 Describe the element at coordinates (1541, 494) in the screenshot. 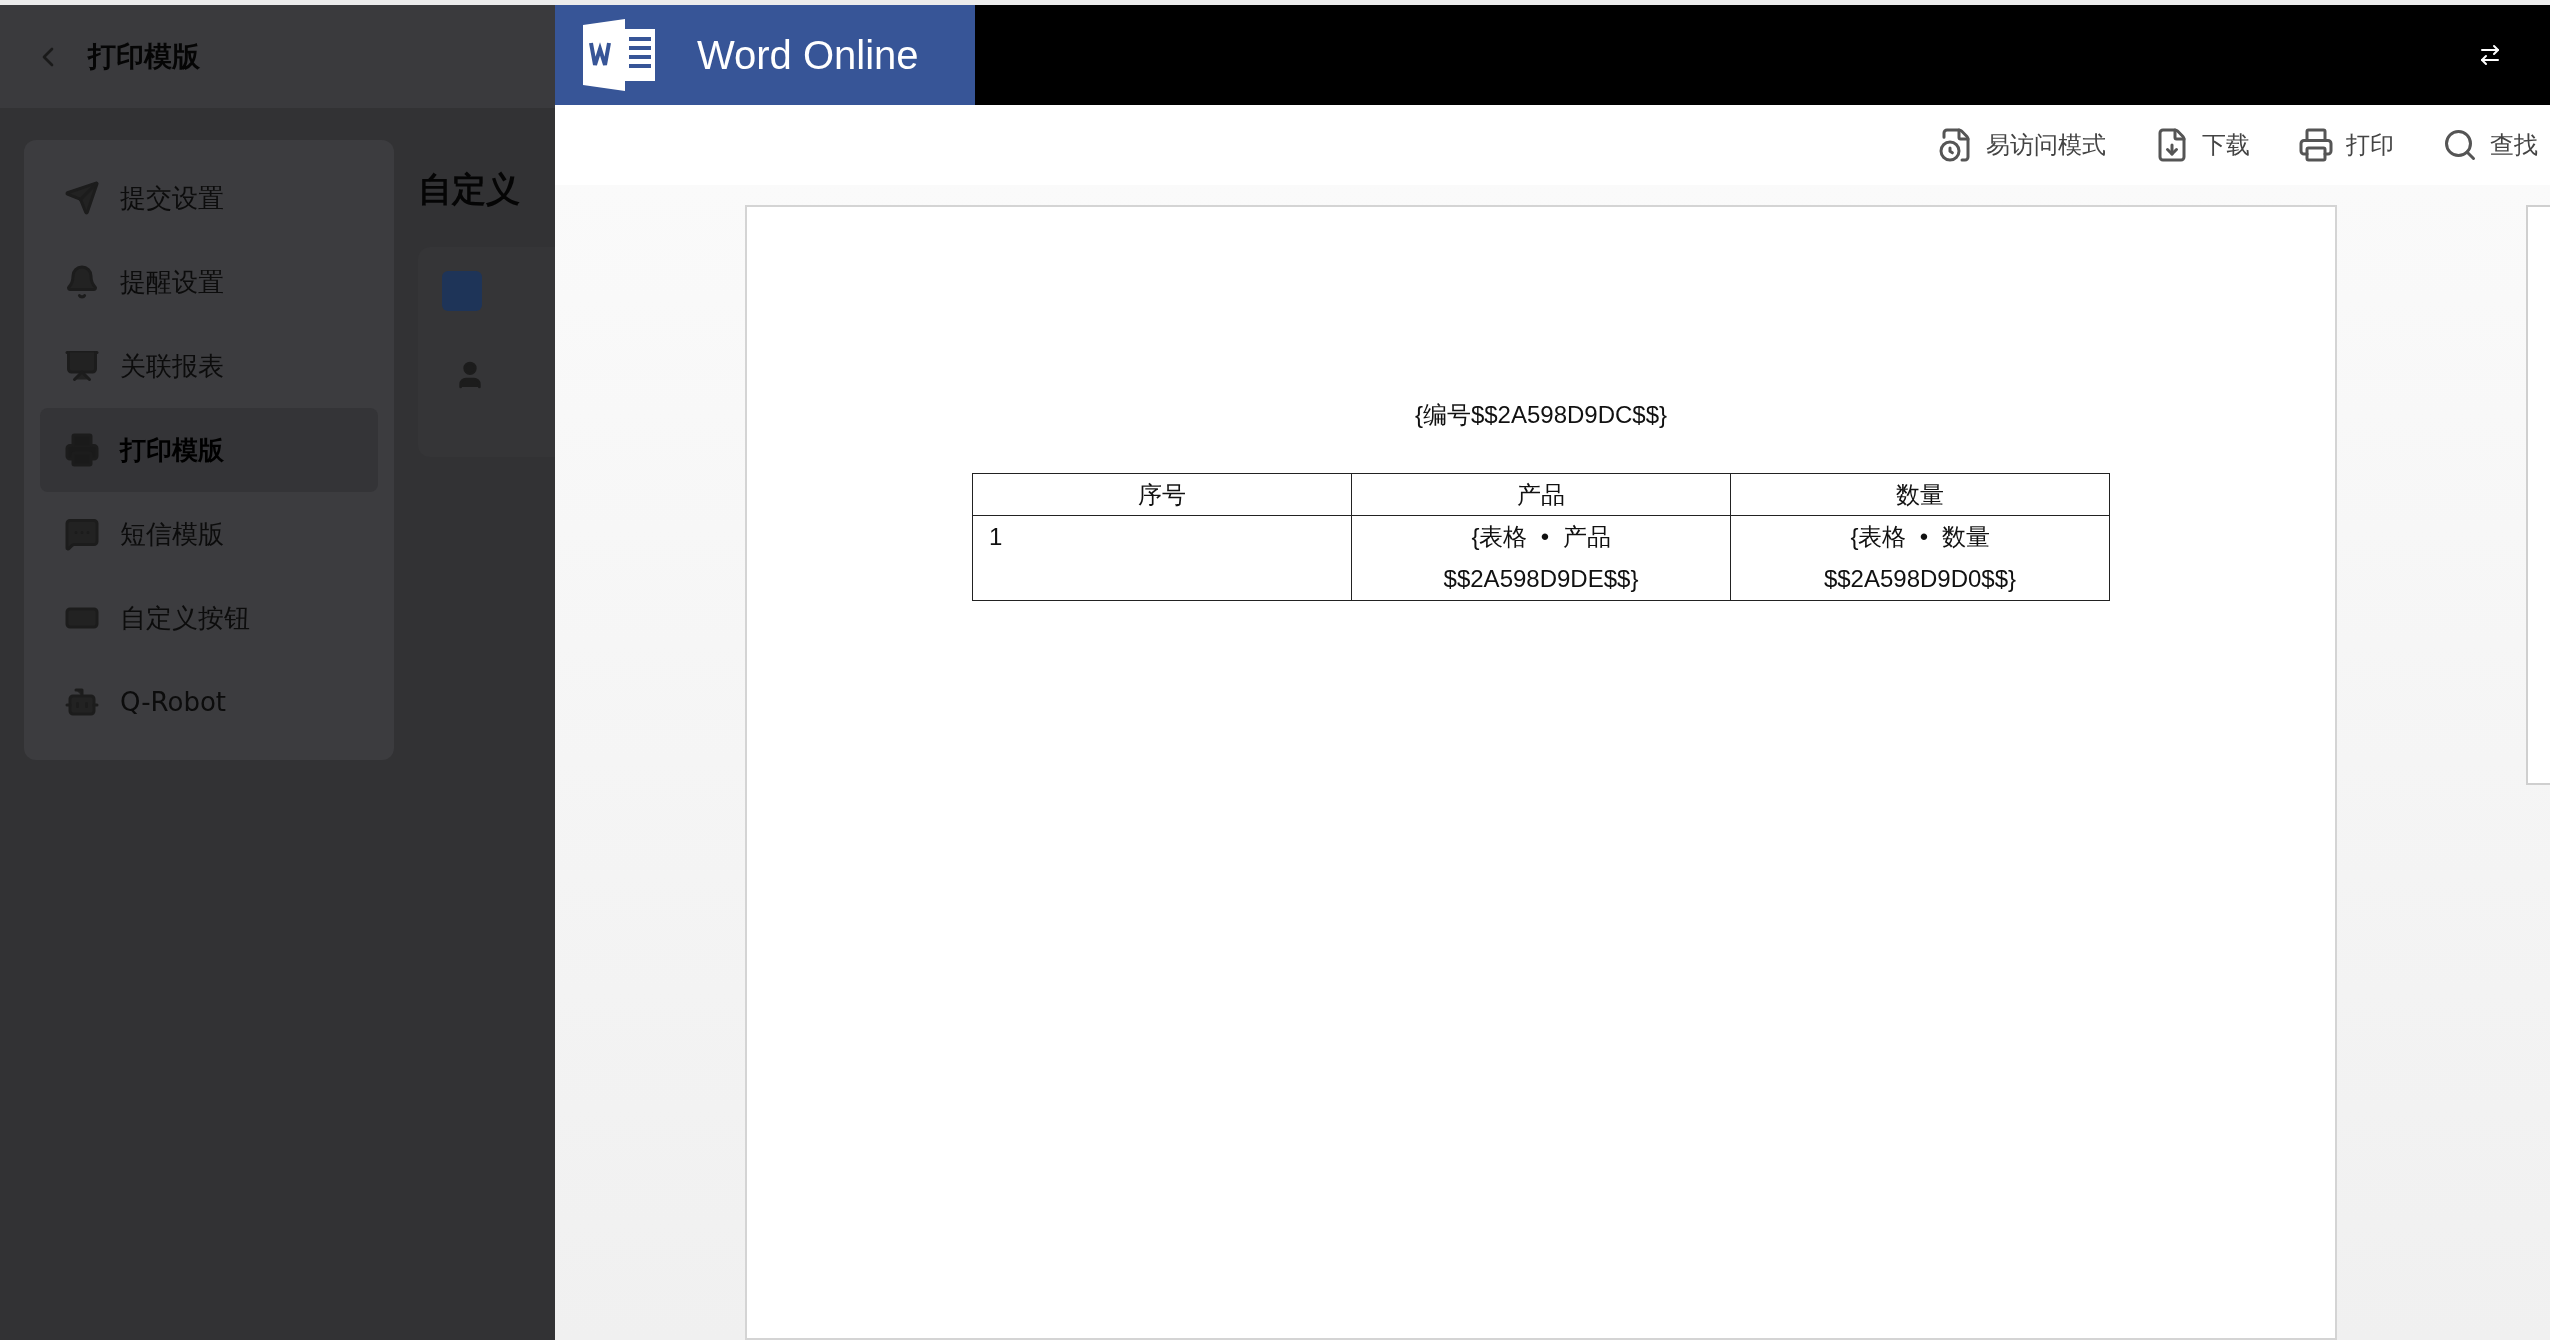

I see `column-header: 产品` at that location.